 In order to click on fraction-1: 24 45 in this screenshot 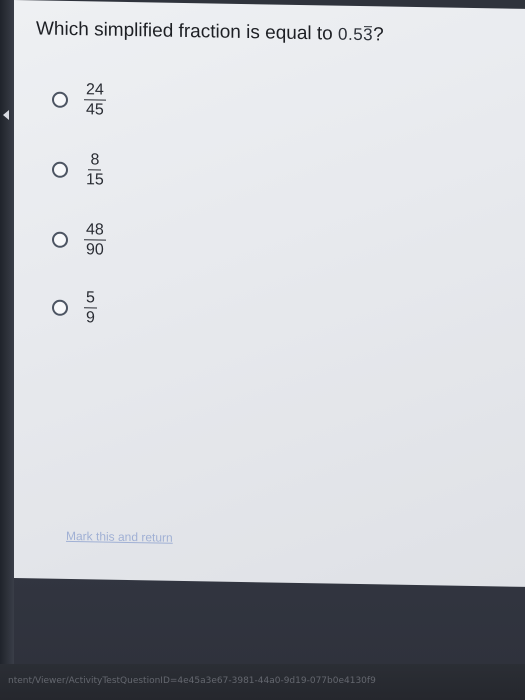, I will do `click(95, 99)`.